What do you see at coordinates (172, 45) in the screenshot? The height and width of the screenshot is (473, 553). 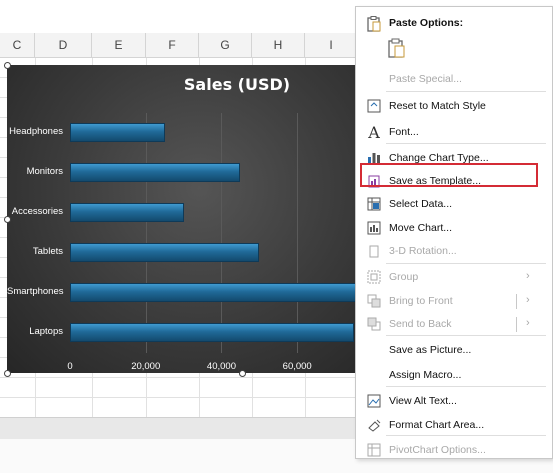 I see `column-header-f: F` at bounding box center [172, 45].